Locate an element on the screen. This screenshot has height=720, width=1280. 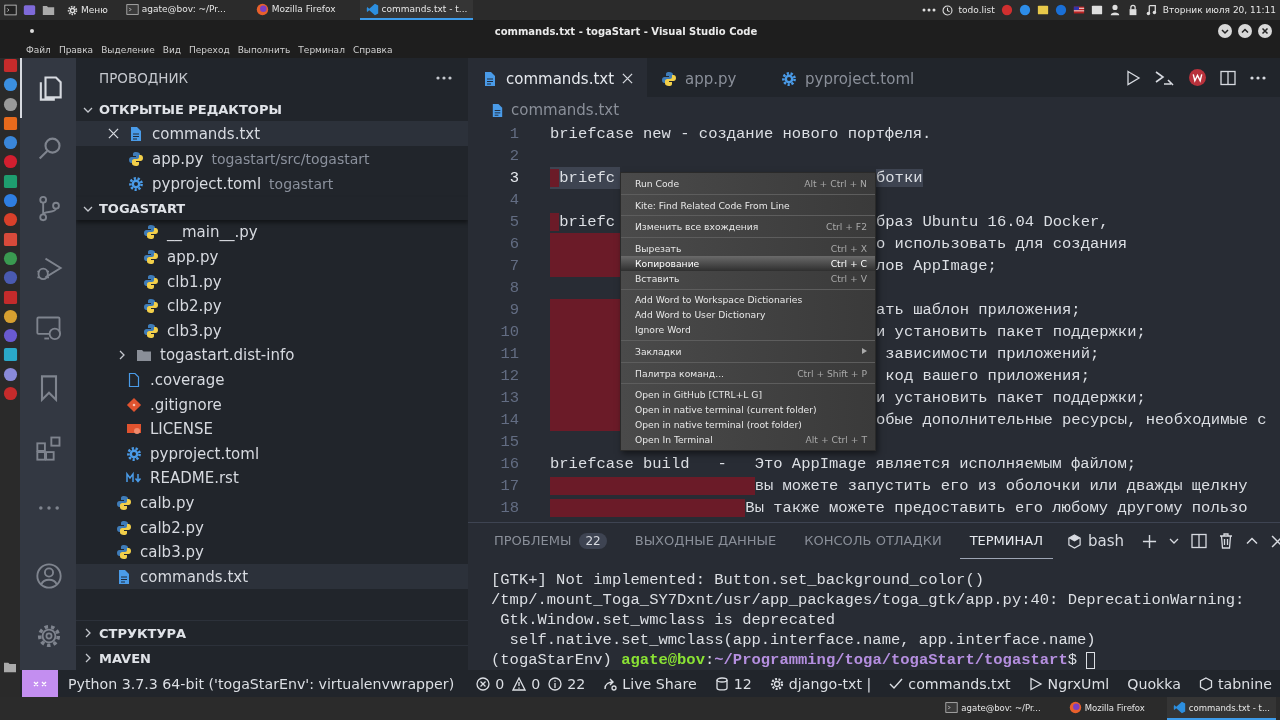
minimize-icon is located at coordinates (1225, 31).